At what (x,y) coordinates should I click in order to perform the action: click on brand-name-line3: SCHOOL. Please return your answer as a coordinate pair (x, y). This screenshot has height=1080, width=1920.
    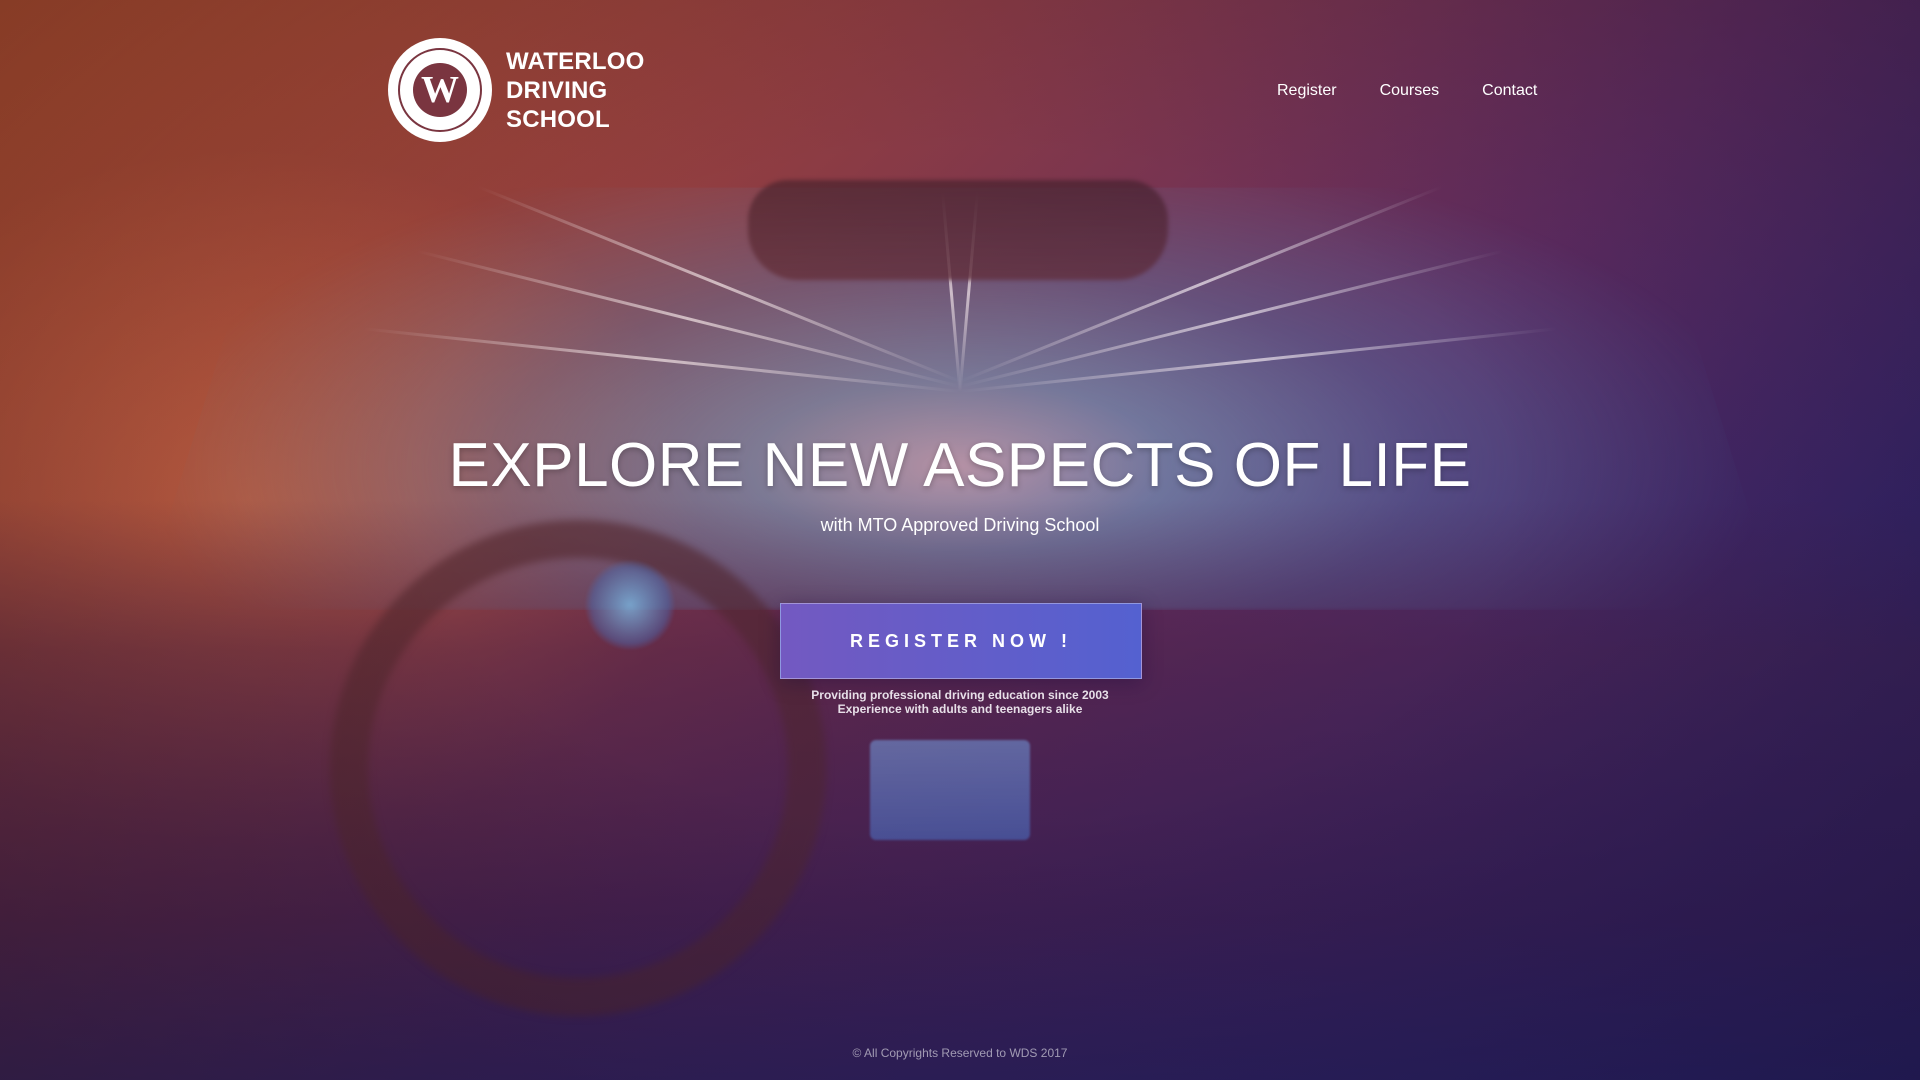
    Looking at the image, I should click on (558, 119).